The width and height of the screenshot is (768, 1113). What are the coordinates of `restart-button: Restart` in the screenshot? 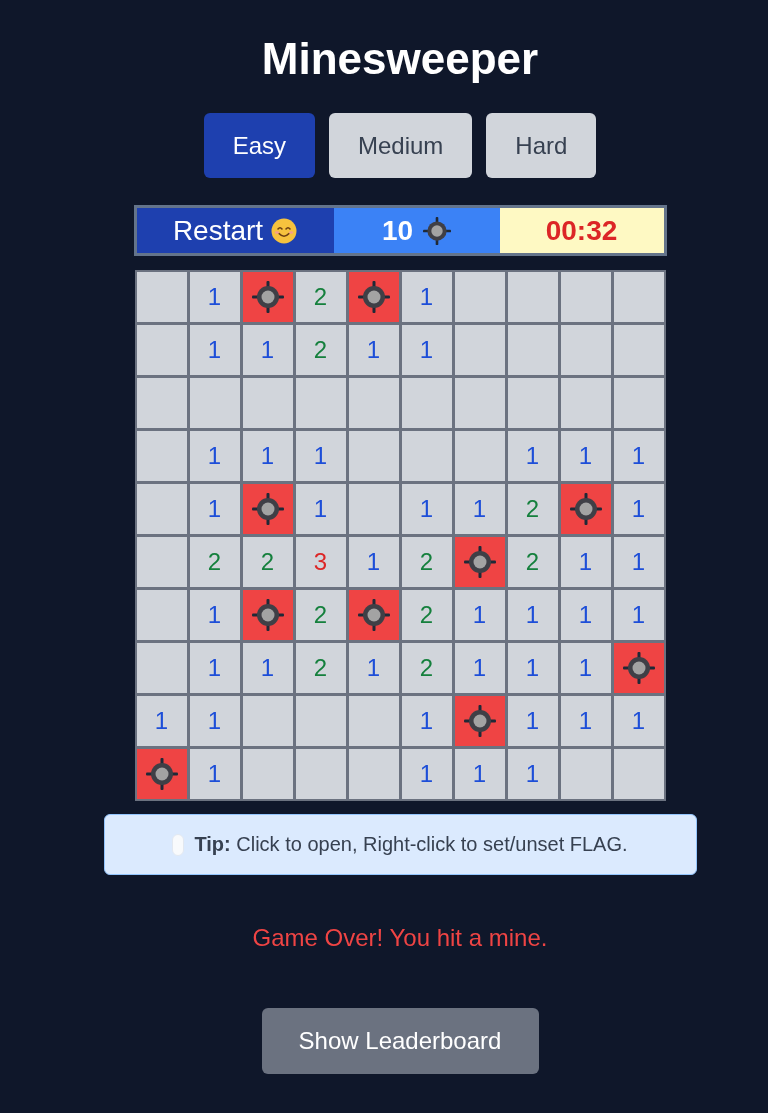 It's located at (235, 230).